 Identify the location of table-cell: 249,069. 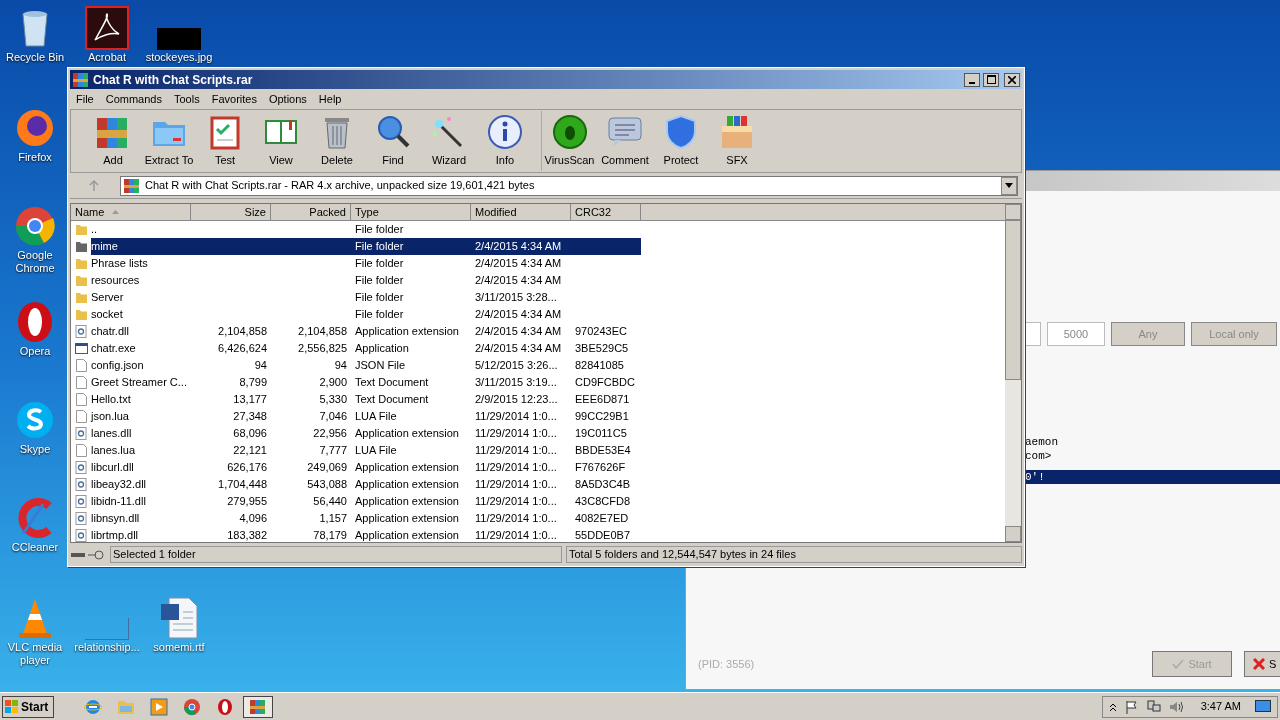
(327, 467).